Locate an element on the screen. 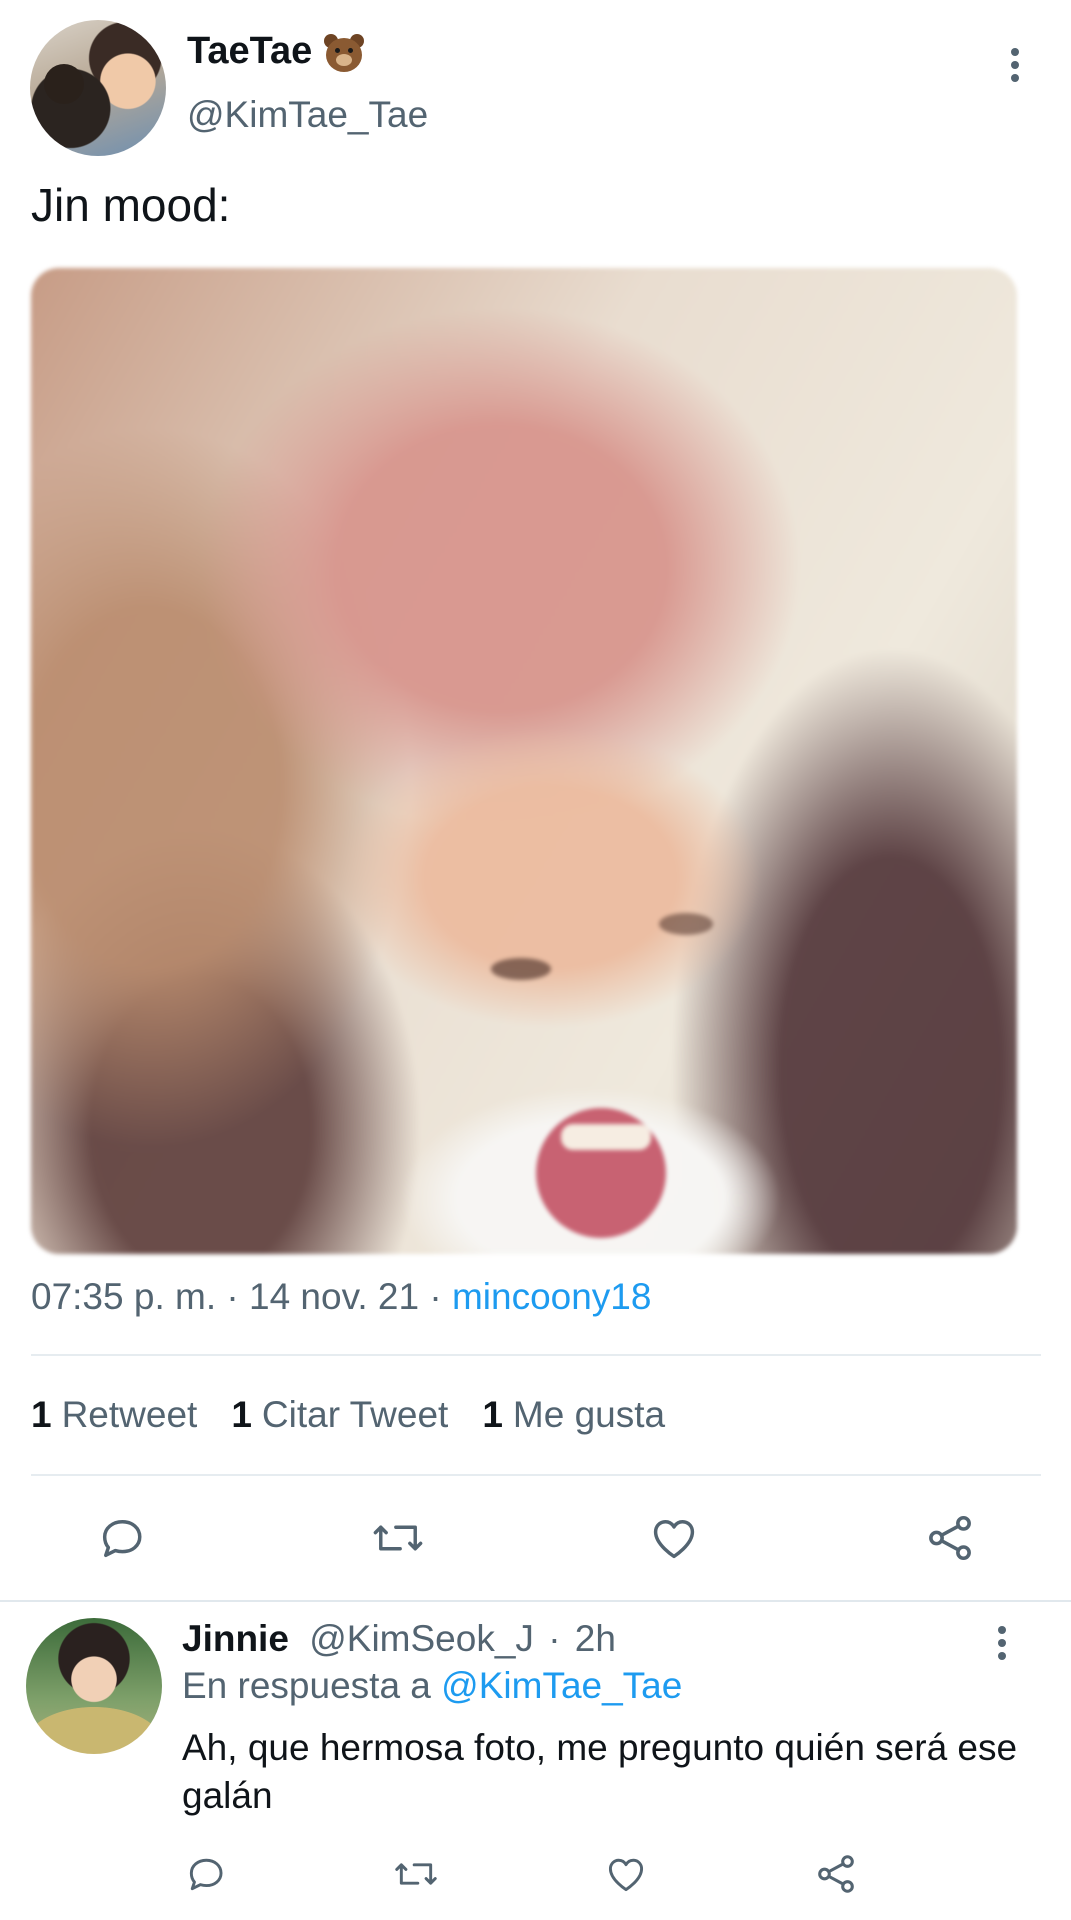 The height and width of the screenshot is (1920, 1071). avatar is located at coordinates (98, 88).